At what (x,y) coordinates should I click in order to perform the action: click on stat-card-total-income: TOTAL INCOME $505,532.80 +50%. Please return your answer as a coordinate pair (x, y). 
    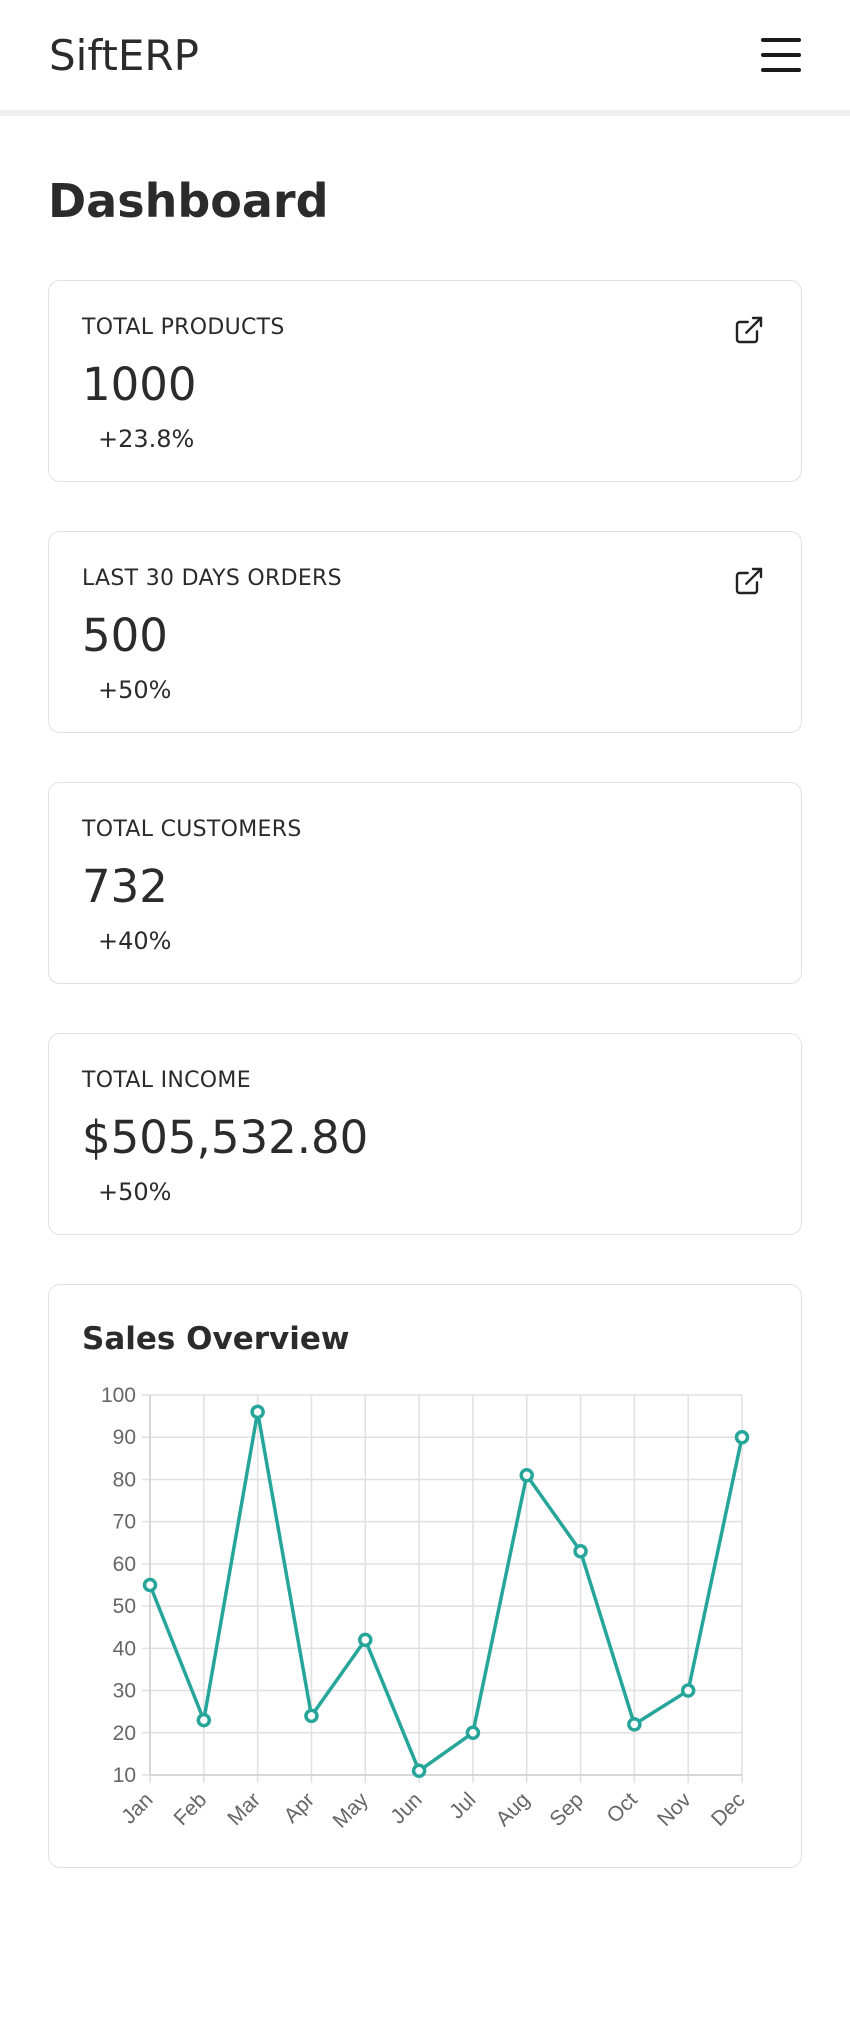
    Looking at the image, I should click on (425, 1134).